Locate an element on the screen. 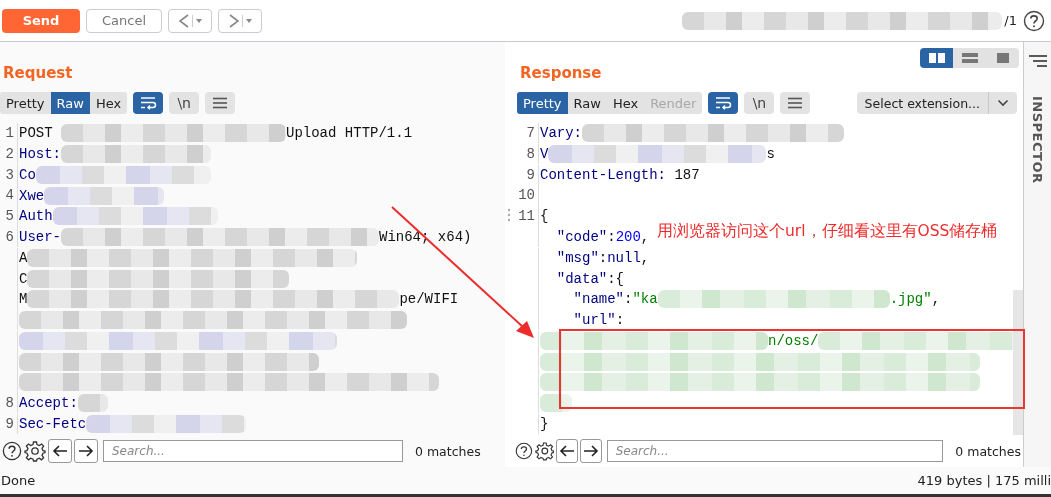  left-arrow-icon is located at coordinates (60, 451).